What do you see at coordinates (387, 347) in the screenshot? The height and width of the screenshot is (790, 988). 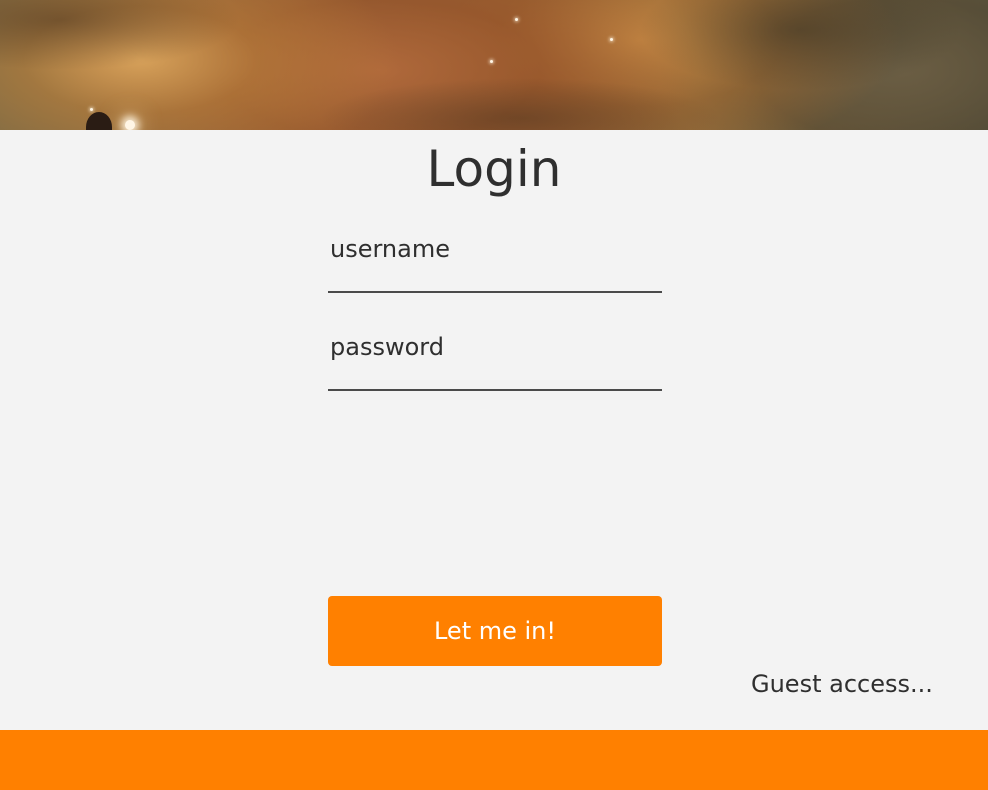 I see `password-label: password` at bounding box center [387, 347].